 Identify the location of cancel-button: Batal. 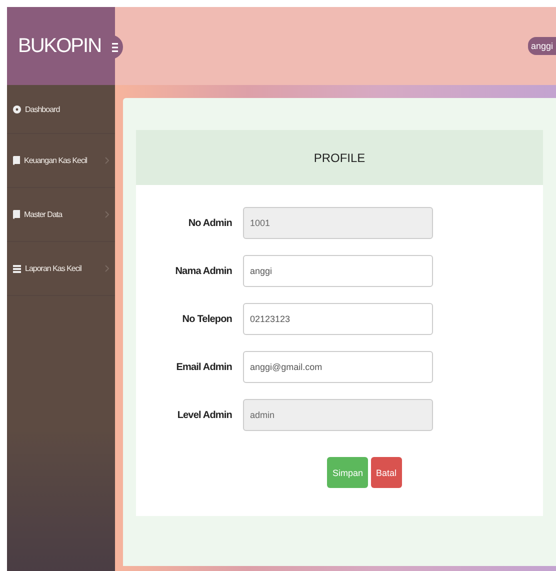
(386, 472).